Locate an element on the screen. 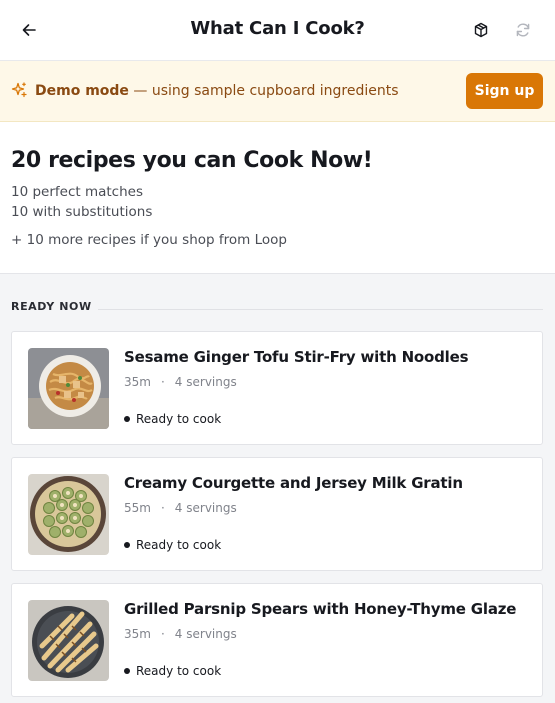 This screenshot has height=703, width=555. demo-mode-label: Demo mode is located at coordinates (82, 91).